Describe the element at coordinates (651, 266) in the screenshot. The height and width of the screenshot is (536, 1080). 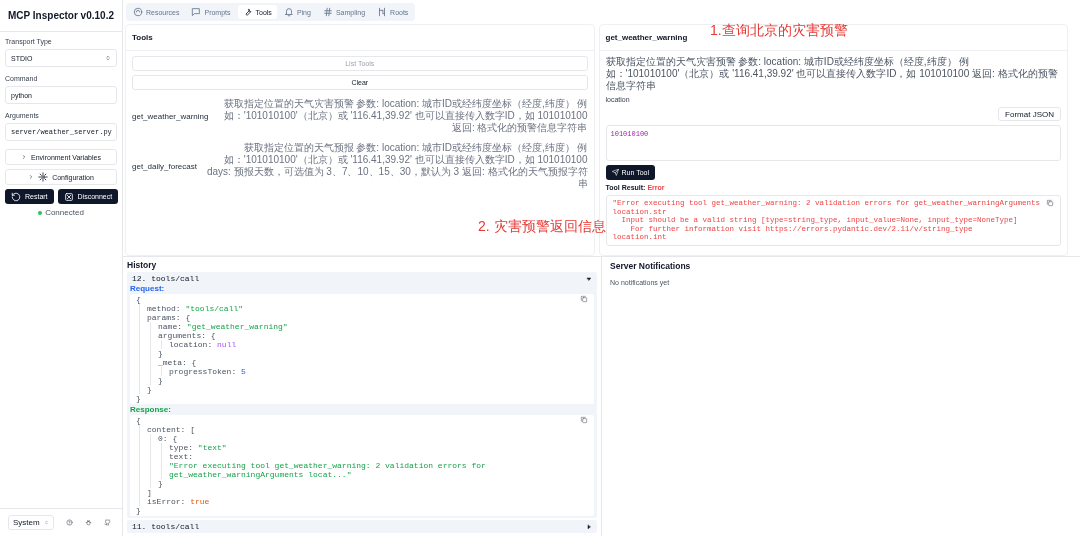
I see `section-title: Server Notifications` at that location.